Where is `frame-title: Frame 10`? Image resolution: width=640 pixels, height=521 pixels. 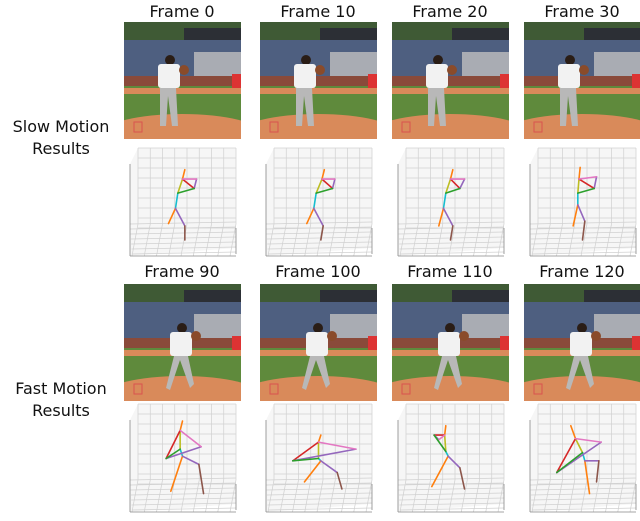 frame-title: Frame 10 is located at coordinates (318, 11).